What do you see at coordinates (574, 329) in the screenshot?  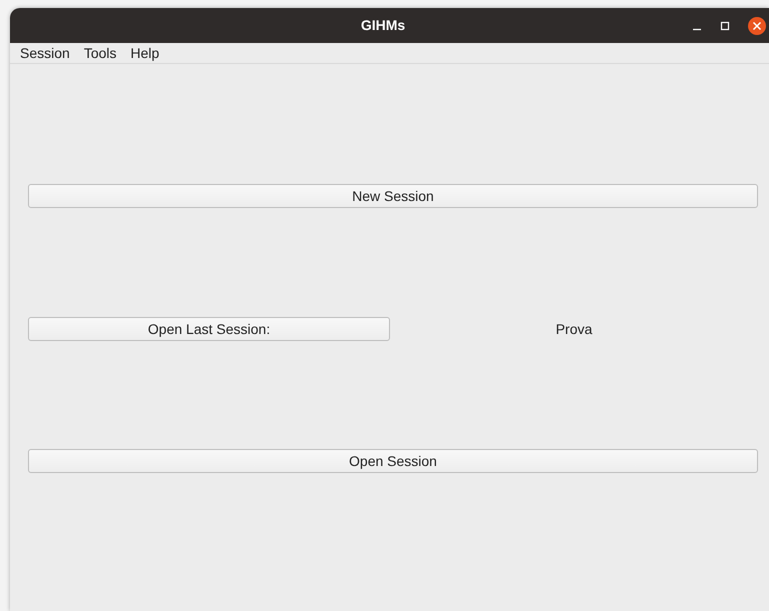 I see `last-session-name: Prova` at bounding box center [574, 329].